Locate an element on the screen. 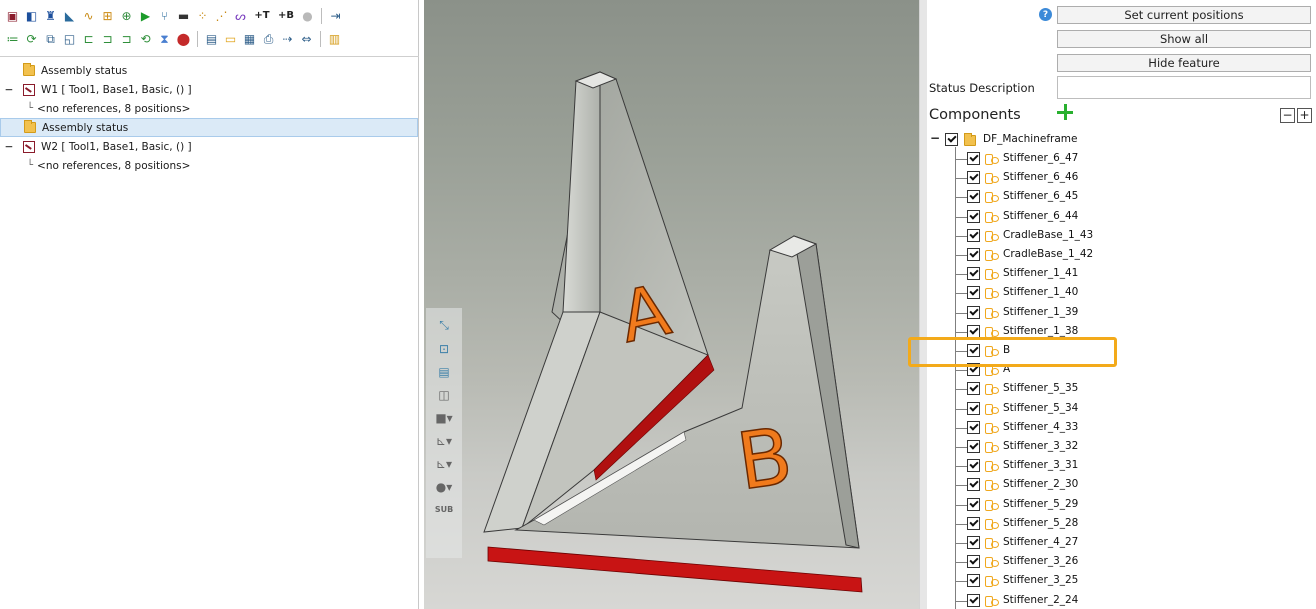 Image resolution: width=1316 pixels, height=609 pixels. show-all-button: Show all is located at coordinates (1184, 39).